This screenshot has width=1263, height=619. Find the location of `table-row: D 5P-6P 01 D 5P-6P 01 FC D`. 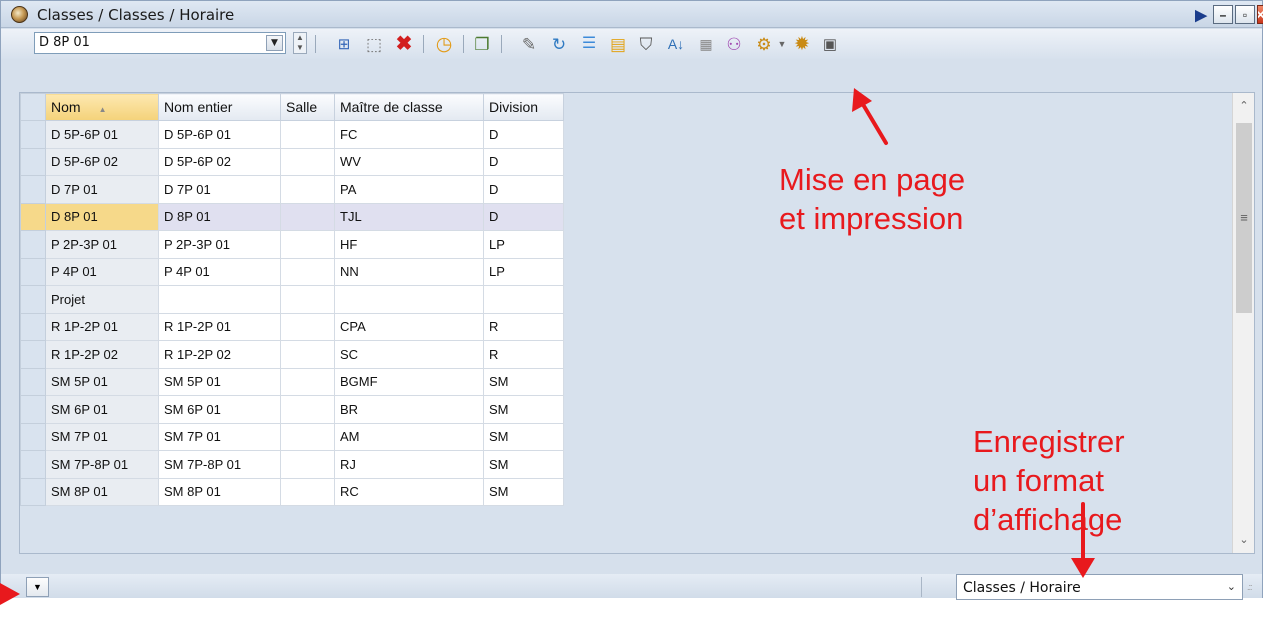

table-row: D 5P-6P 01 D 5P-6P 01 FC D is located at coordinates (292, 134).